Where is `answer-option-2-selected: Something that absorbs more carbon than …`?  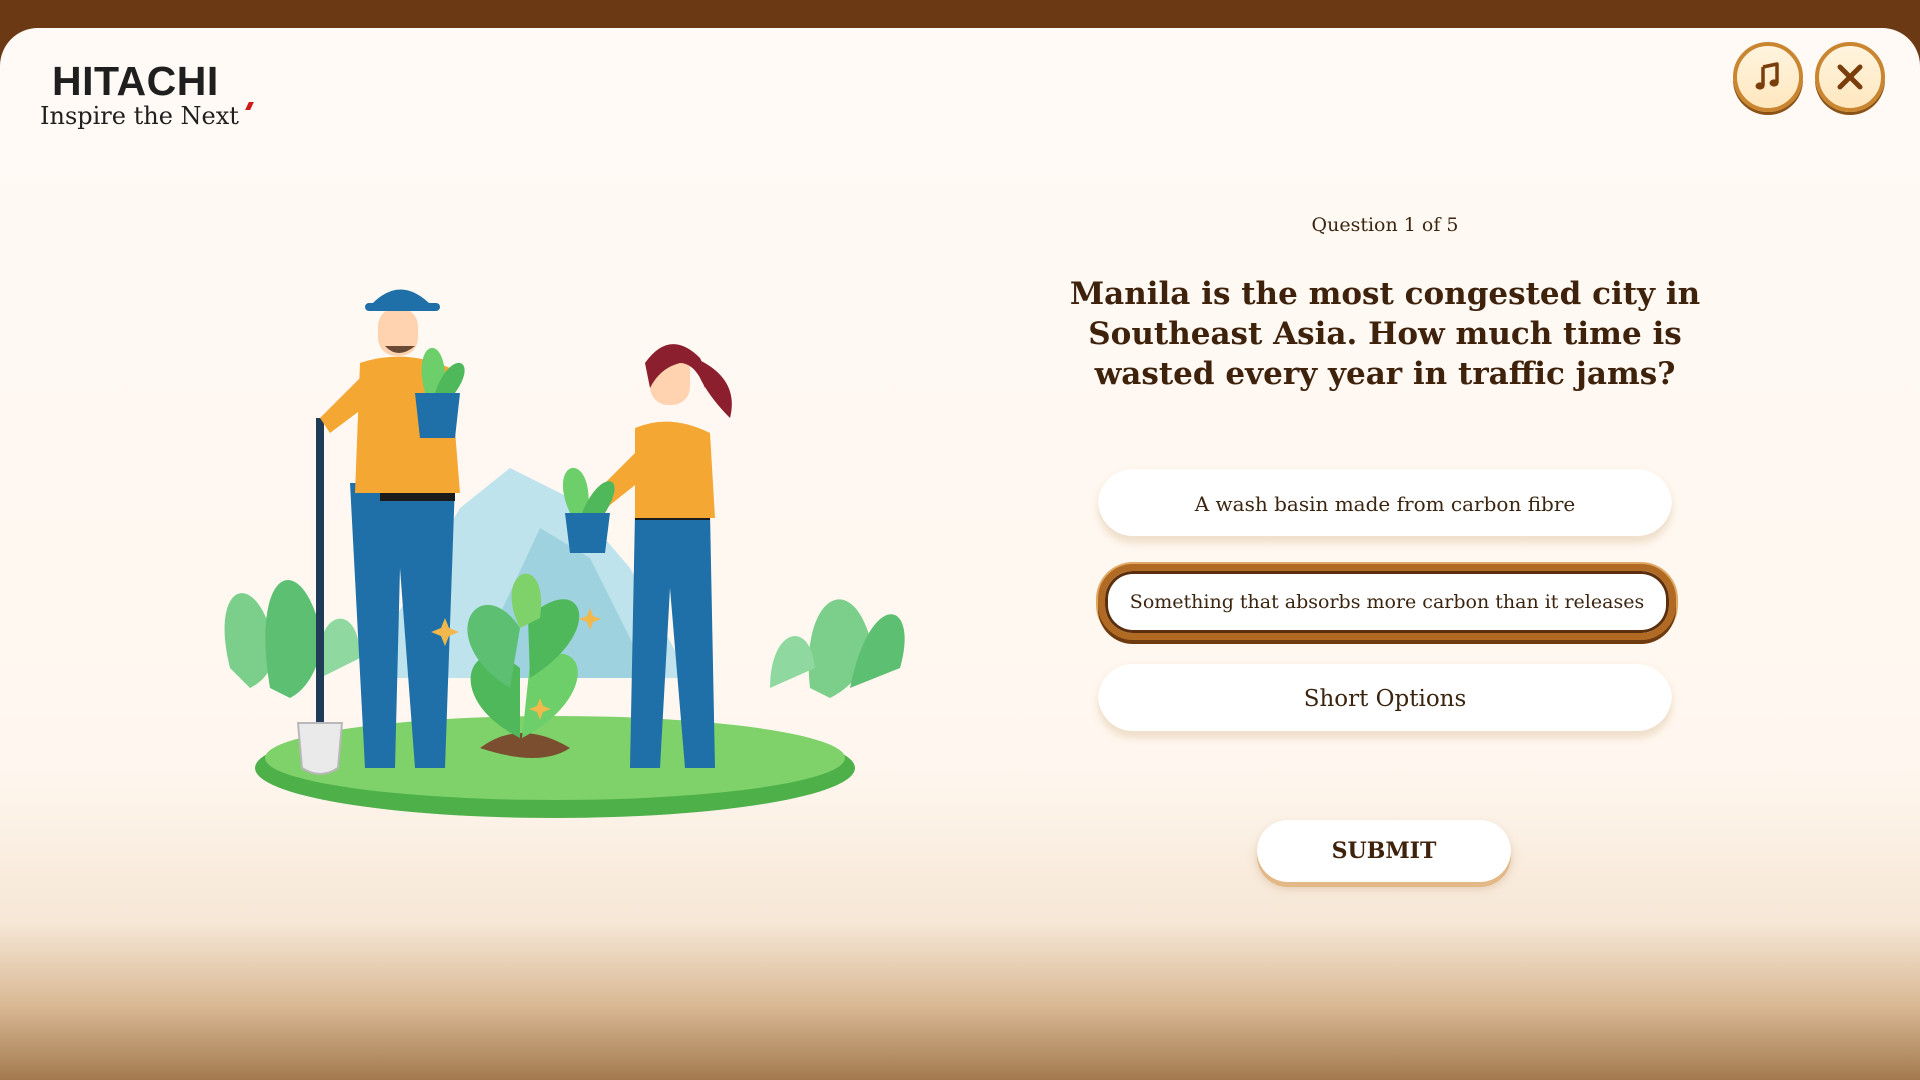 answer-option-2-selected: Something that absorbs more carbon than … is located at coordinates (1387, 602).